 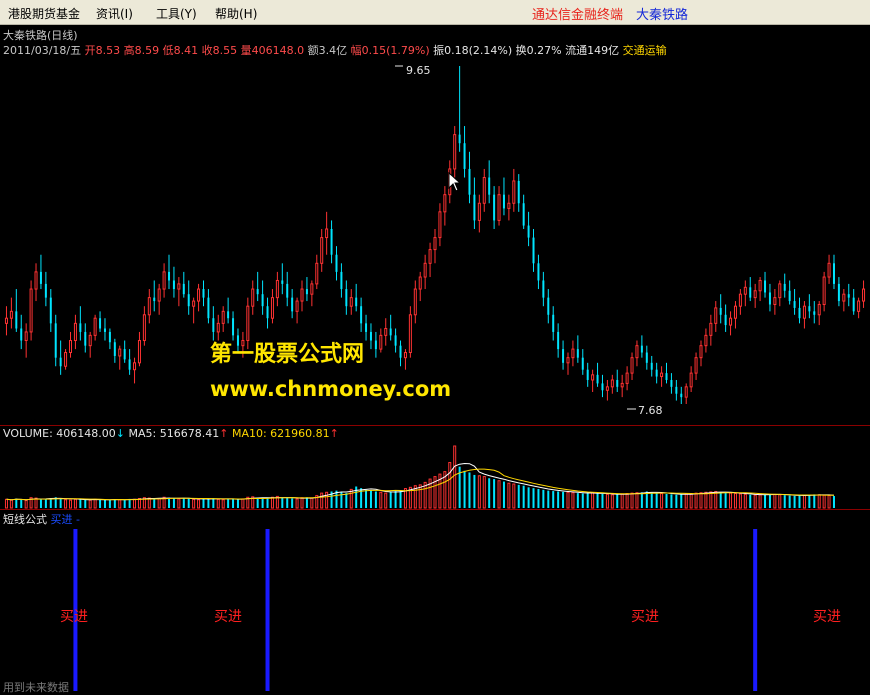 What do you see at coordinates (236, 13) in the screenshot?
I see `menu-help: 帮助(H)` at bounding box center [236, 13].